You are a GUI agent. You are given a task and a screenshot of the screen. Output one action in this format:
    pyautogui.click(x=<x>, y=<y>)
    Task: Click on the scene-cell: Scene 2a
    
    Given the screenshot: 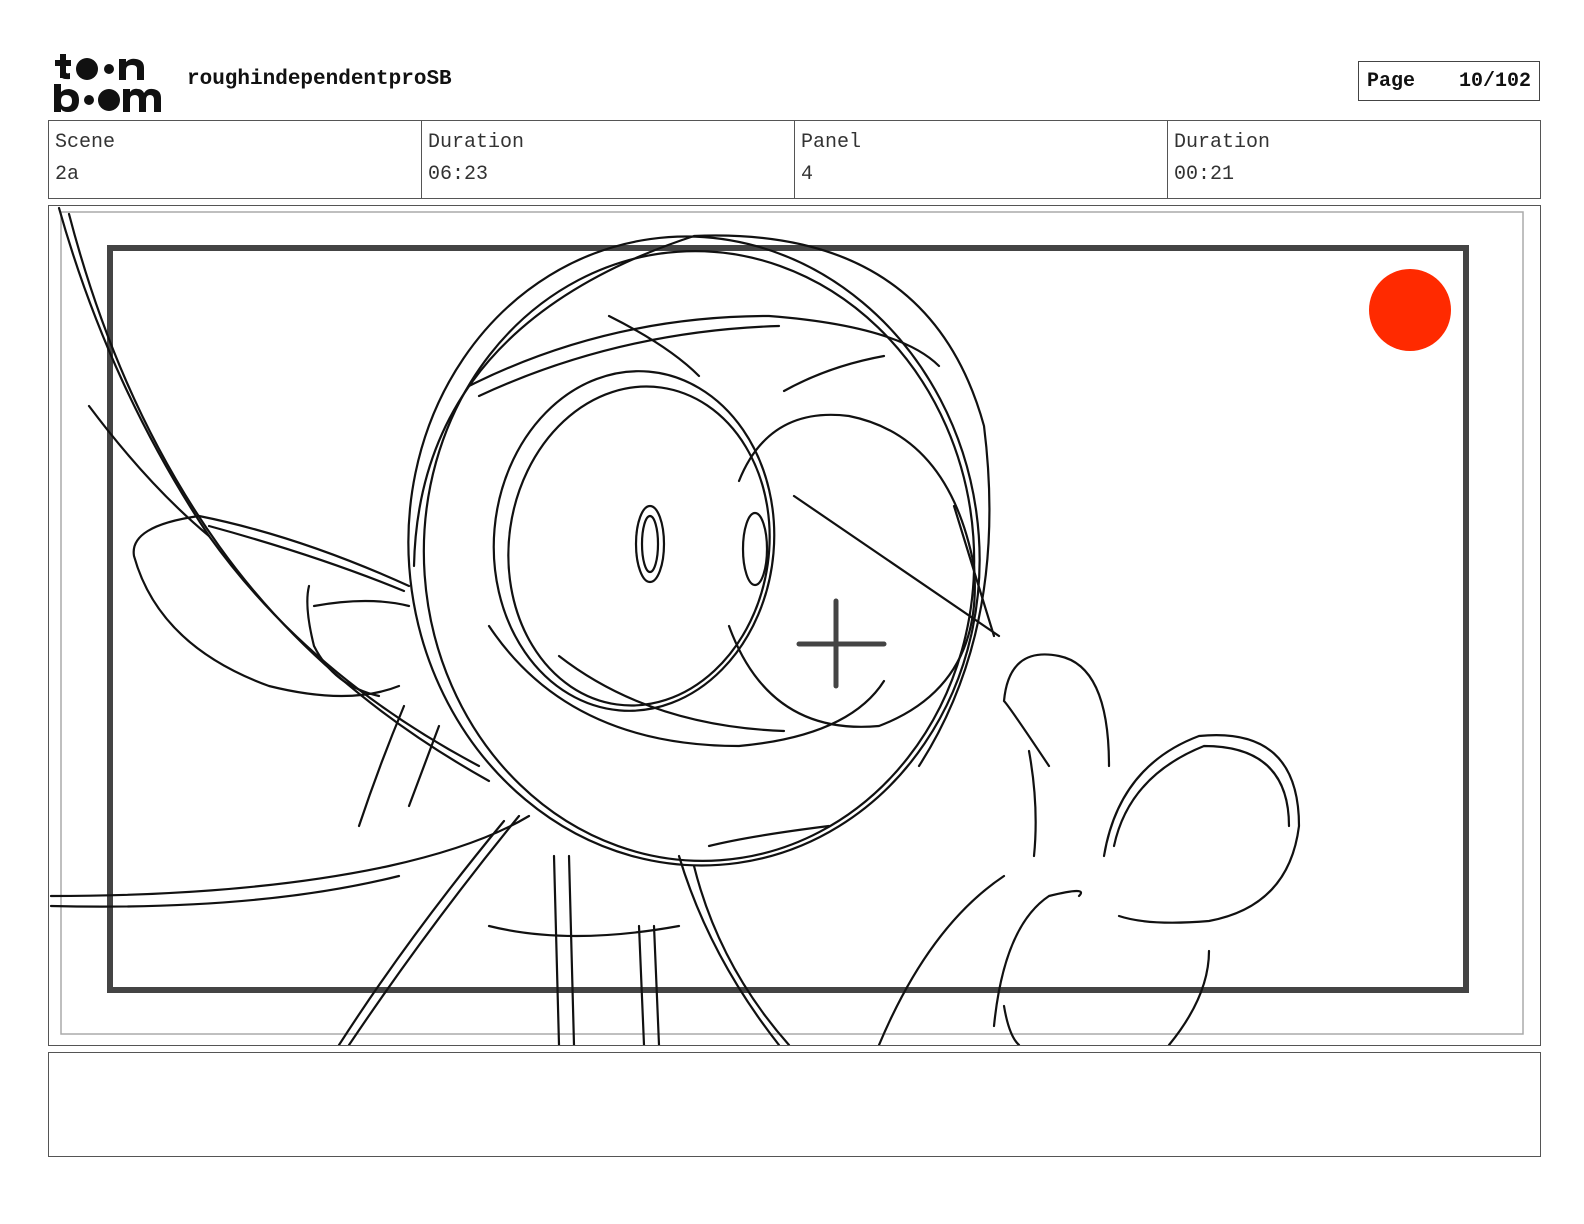 What is the action you would take?
    pyautogui.click(x=235, y=159)
    